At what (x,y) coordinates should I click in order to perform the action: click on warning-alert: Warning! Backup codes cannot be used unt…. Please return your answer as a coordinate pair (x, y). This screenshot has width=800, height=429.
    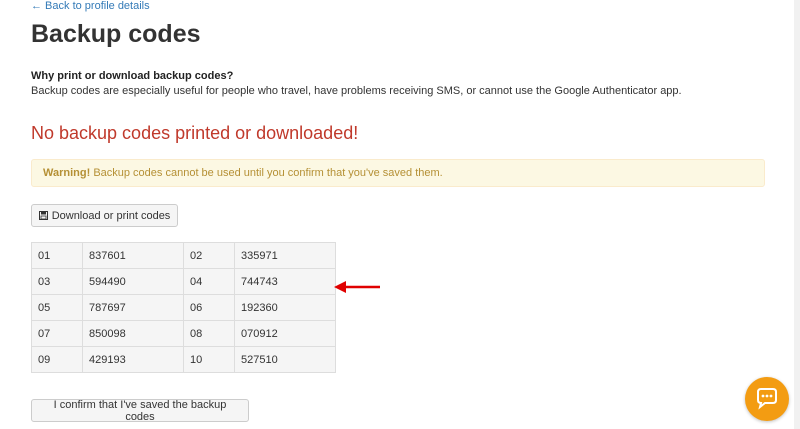
    Looking at the image, I should click on (398, 173).